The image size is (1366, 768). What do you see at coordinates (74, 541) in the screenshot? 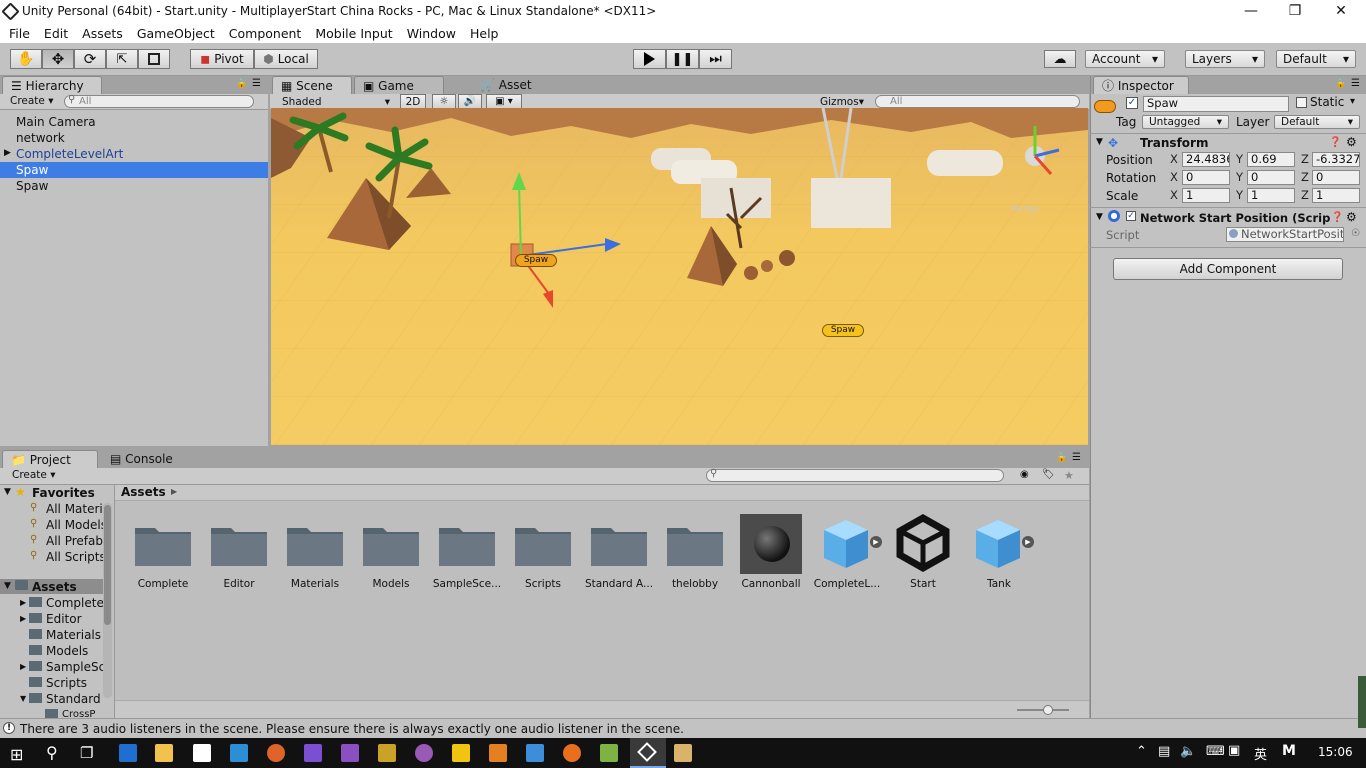
I see `favorite-item: All Prefab` at bounding box center [74, 541].